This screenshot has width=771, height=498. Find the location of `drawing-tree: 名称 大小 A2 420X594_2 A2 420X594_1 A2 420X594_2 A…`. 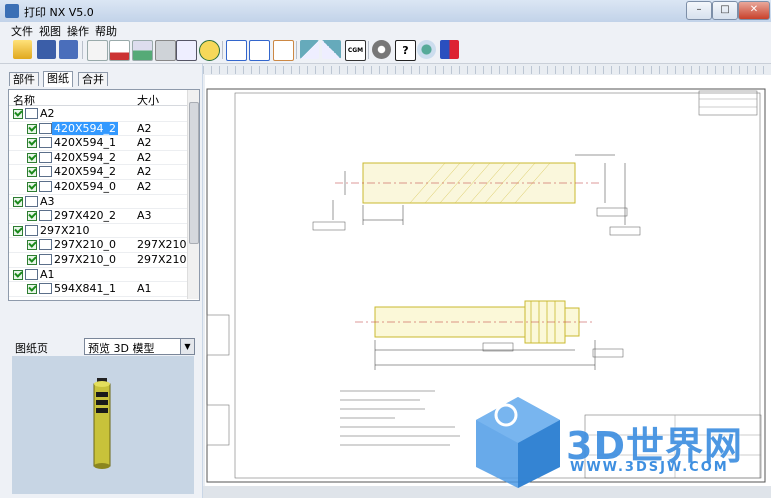

drawing-tree: 名称 大小 A2 420X594_2 A2 420X594_1 A2 420X594_2 A… is located at coordinates (104, 195).